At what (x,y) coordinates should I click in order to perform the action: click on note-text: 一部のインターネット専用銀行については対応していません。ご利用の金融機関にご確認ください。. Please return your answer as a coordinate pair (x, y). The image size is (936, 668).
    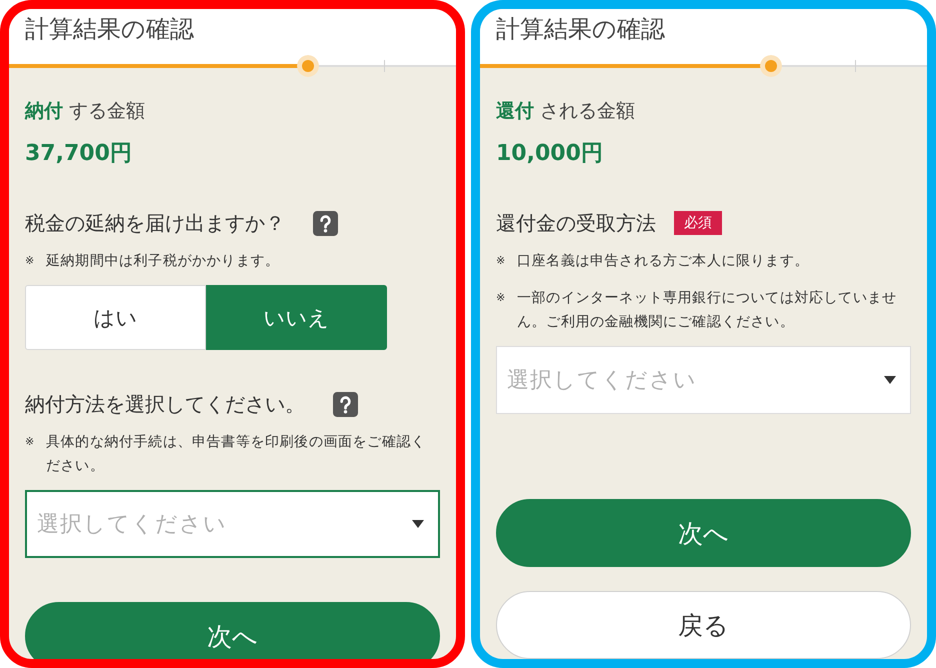
    Looking at the image, I should click on (707, 310).